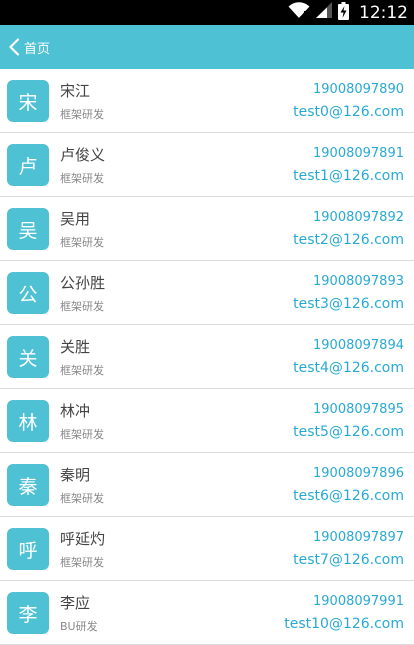  Describe the element at coordinates (358, 345) in the screenshot. I see `contact-phone: 19008097894` at that location.